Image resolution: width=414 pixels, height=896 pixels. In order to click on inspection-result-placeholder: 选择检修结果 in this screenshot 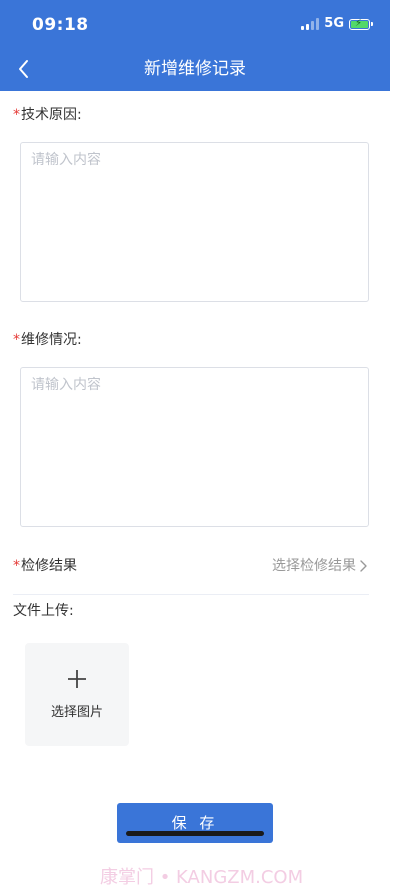, I will do `click(314, 566)`.